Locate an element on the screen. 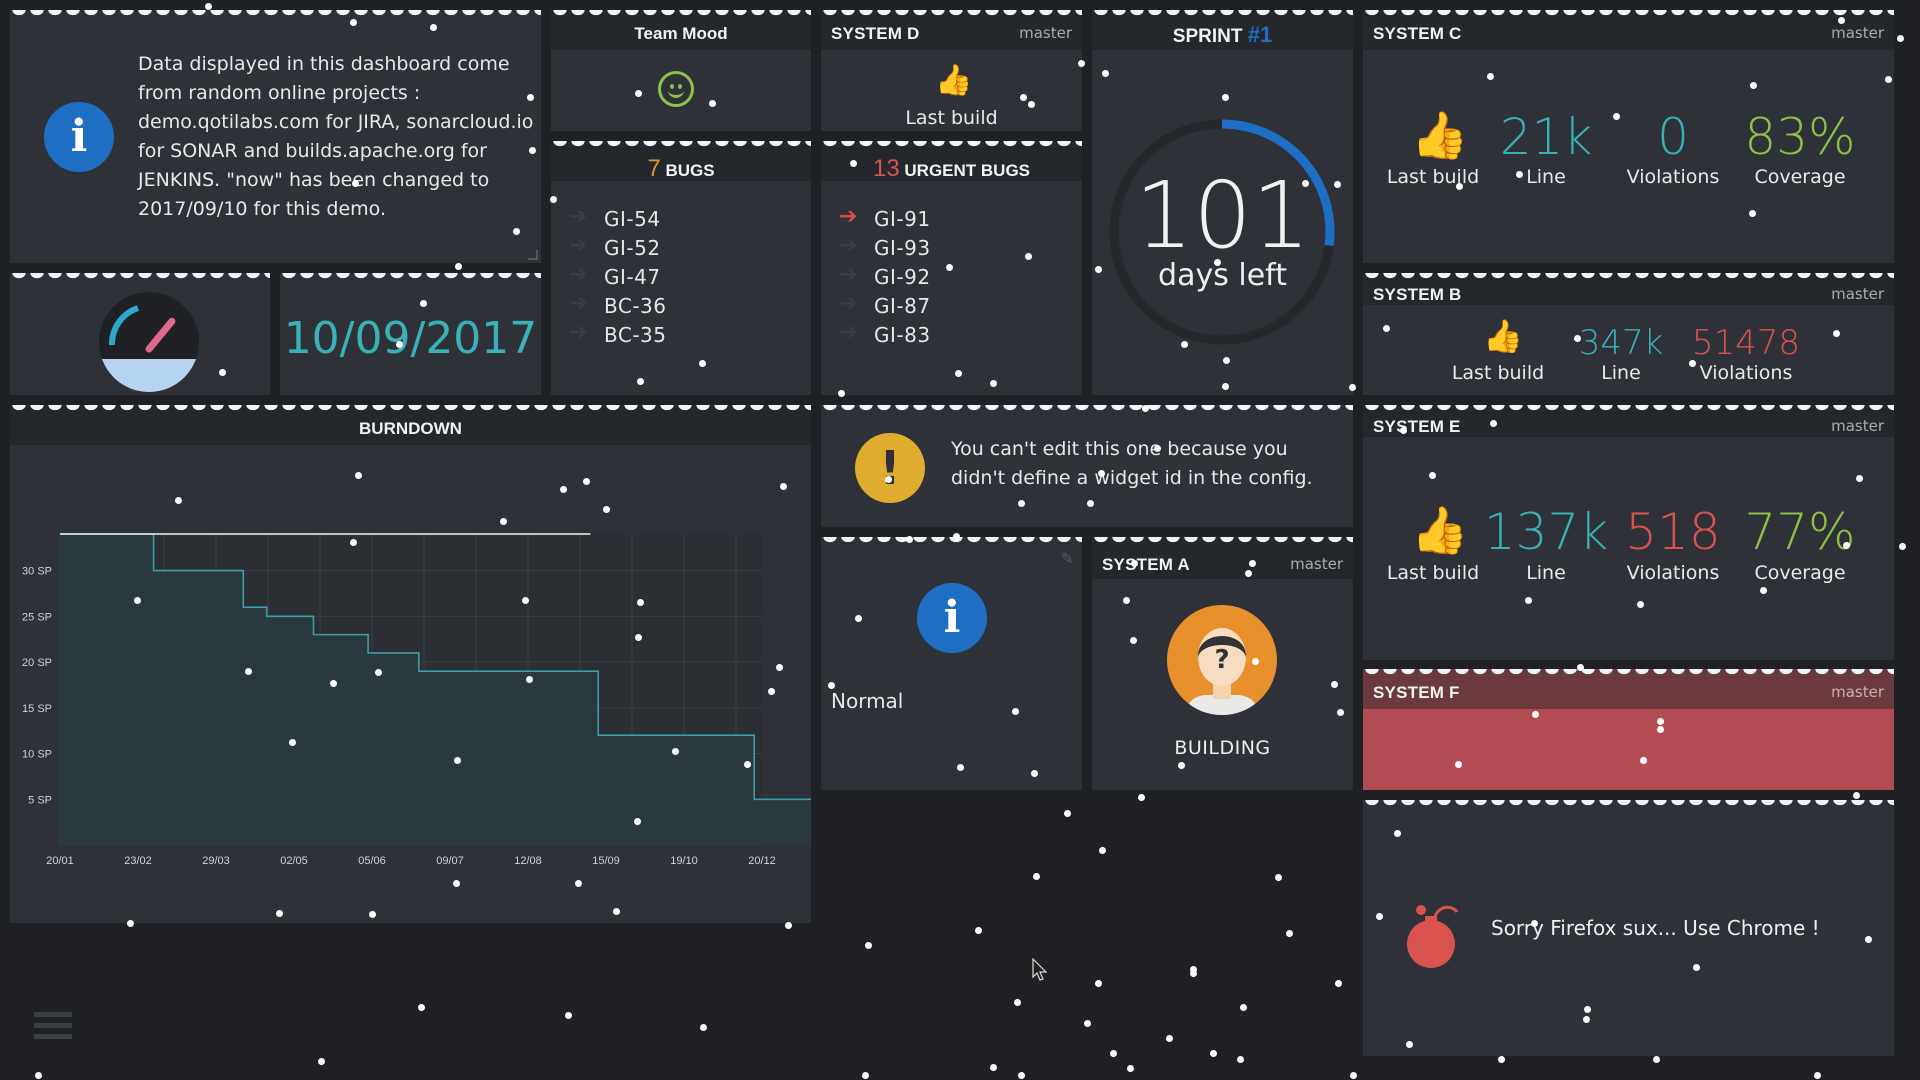  bug-item: GI-47 is located at coordinates (632, 277).